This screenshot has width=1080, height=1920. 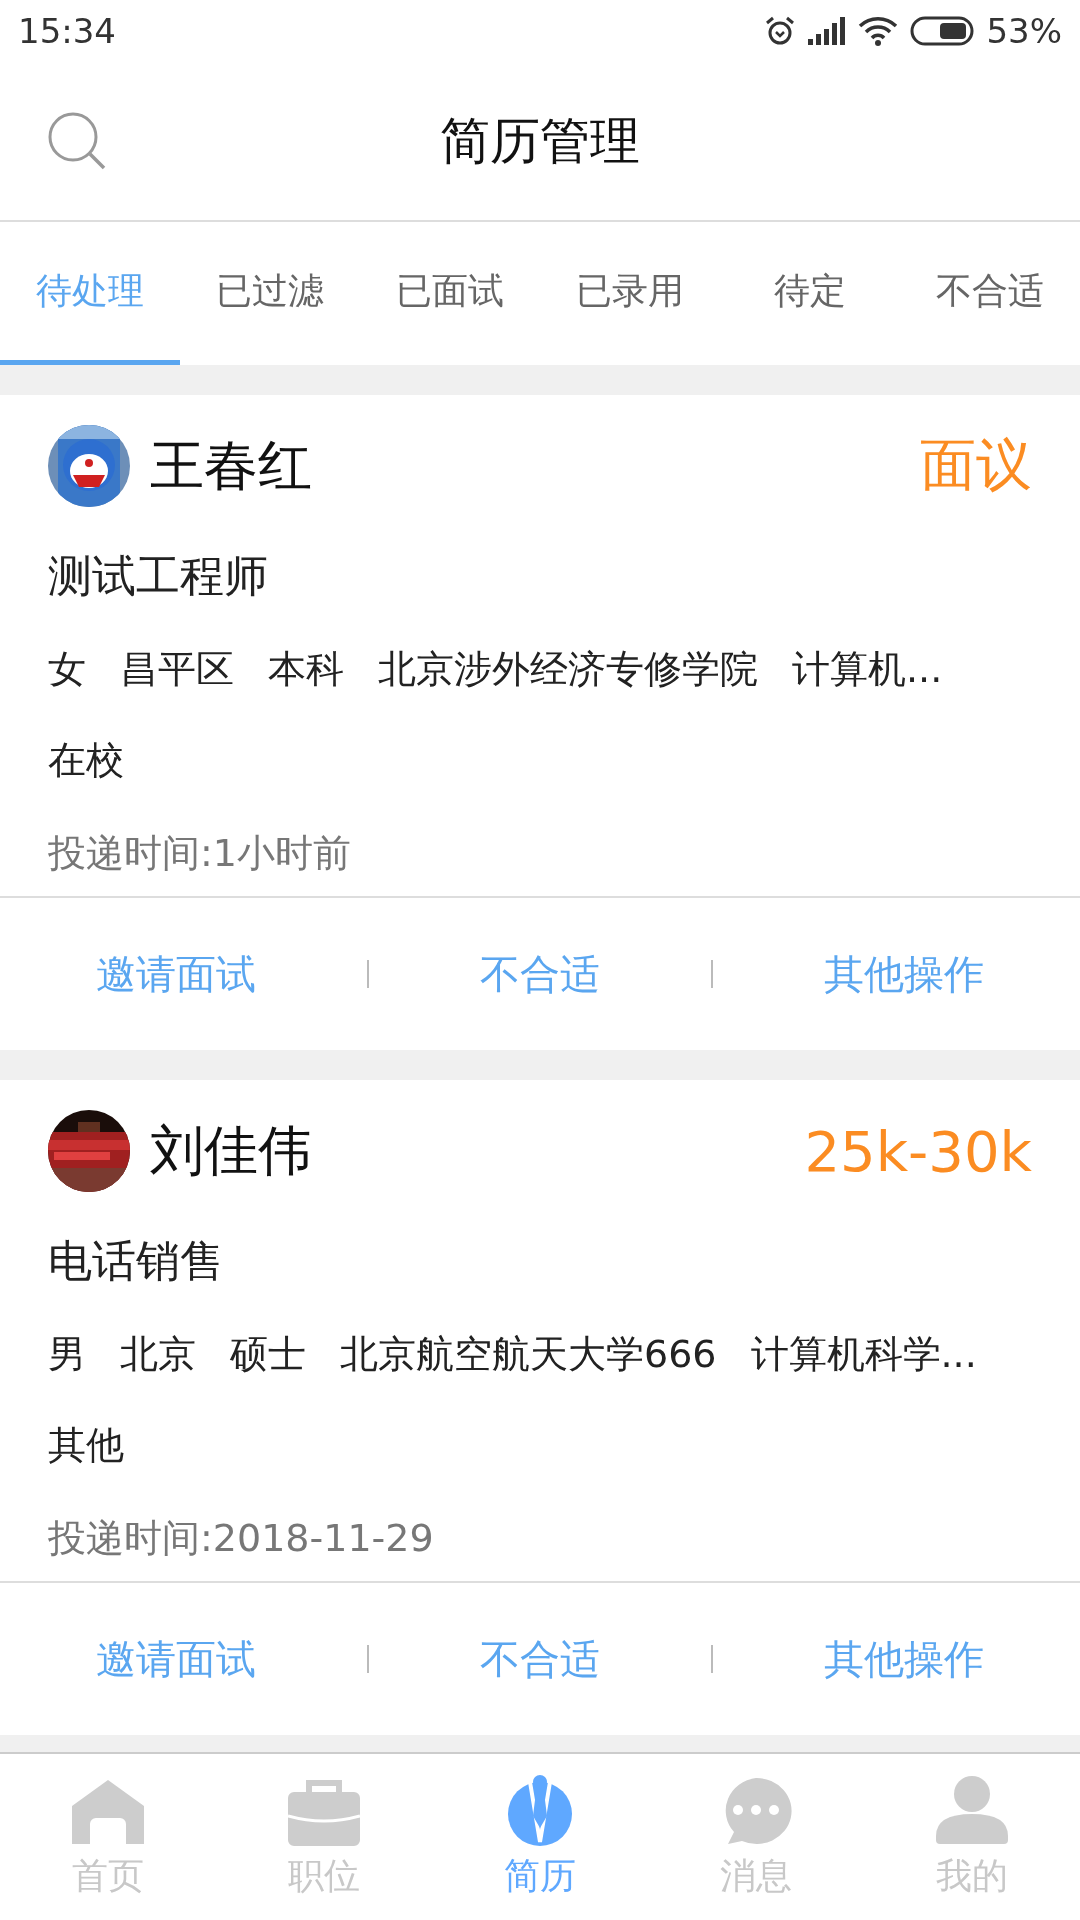 What do you see at coordinates (878, 31) in the screenshot?
I see `wifi-icon` at bounding box center [878, 31].